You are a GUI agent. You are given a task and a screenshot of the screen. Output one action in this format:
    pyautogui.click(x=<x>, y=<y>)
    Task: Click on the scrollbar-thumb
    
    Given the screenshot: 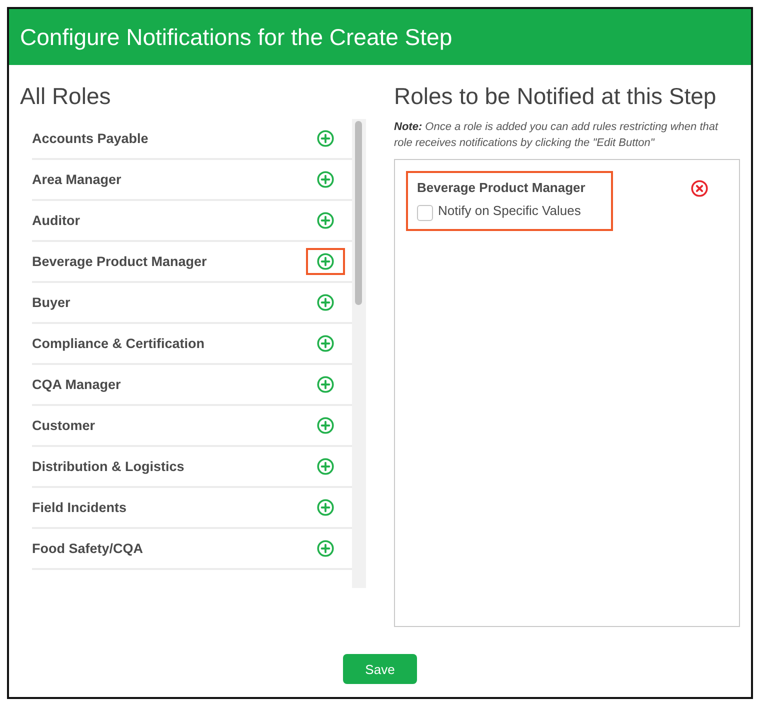 What is the action you would take?
    pyautogui.click(x=358, y=213)
    